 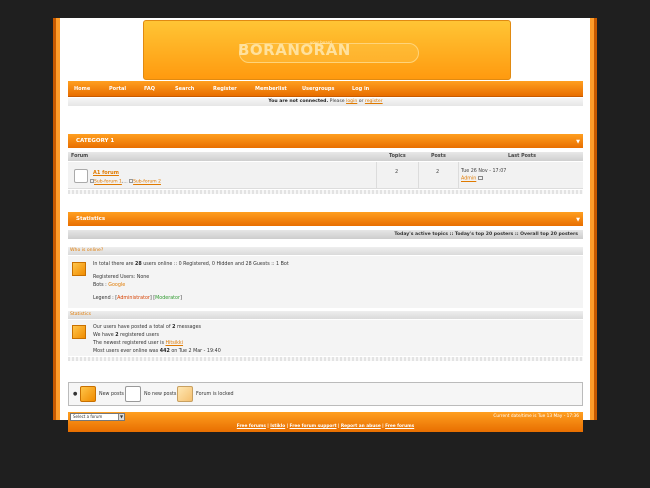 I want to click on icon-legend: ● New posts No new posts Forum is locked, so click(x=325, y=394).